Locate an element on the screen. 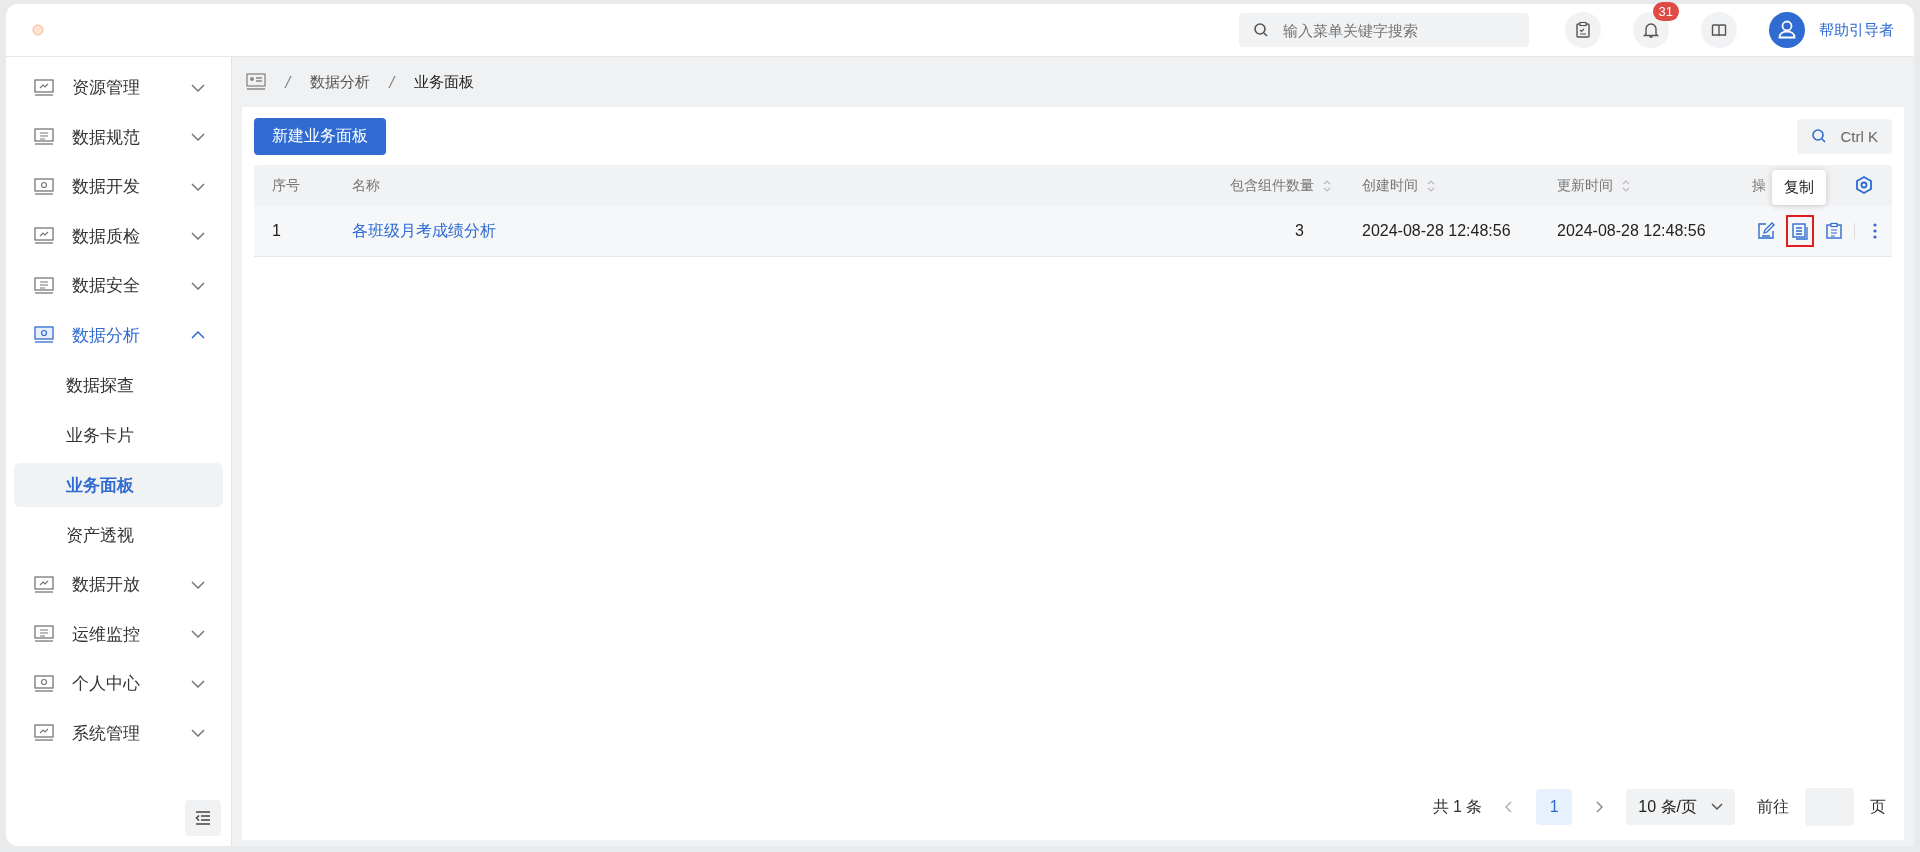 Image resolution: width=1920 pixels, height=852 pixels. clipboard-button is located at coordinates (1583, 30).